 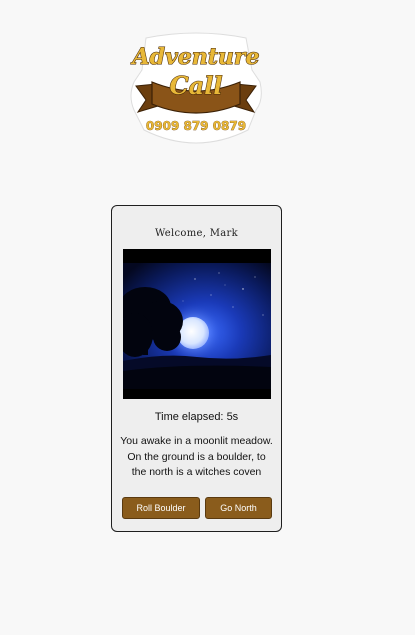 I want to click on roll-boulder-button: Roll Boulder, so click(x=161, y=508).